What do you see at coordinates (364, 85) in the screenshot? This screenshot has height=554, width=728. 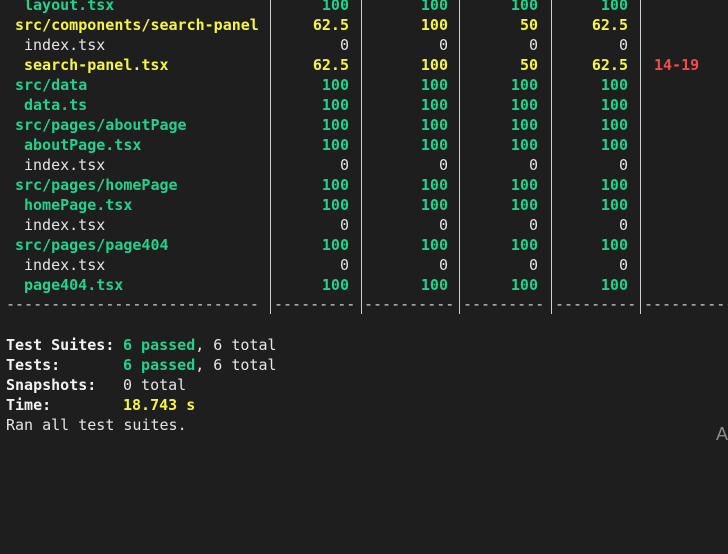 I see `coverage-row: src/data 100 100 100 100` at bounding box center [364, 85].